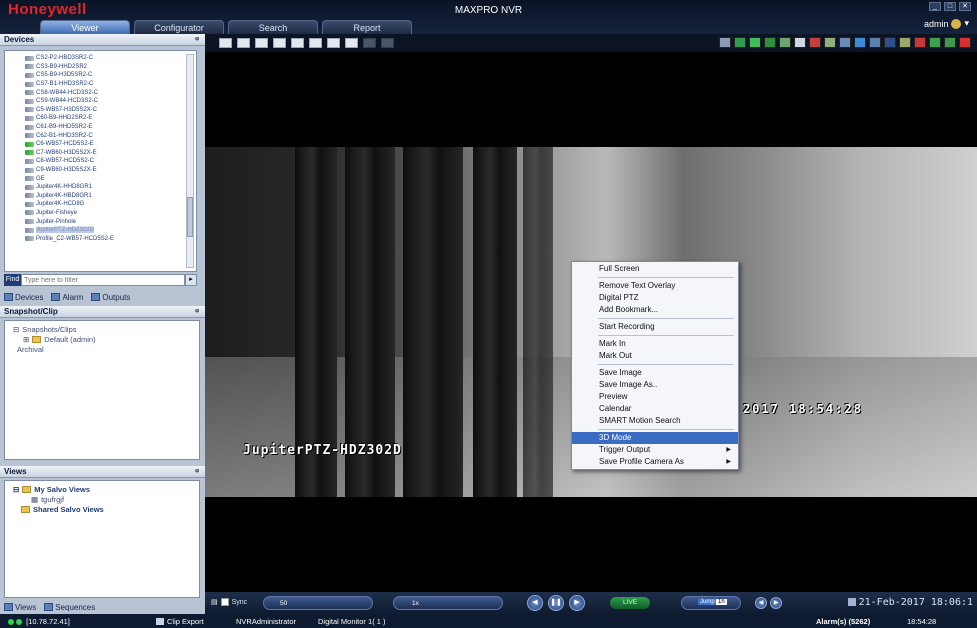 The image size is (977, 628). What do you see at coordinates (577, 603) in the screenshot?
I see `step-forward-icon: ▶` at bounding box center [577, 603].